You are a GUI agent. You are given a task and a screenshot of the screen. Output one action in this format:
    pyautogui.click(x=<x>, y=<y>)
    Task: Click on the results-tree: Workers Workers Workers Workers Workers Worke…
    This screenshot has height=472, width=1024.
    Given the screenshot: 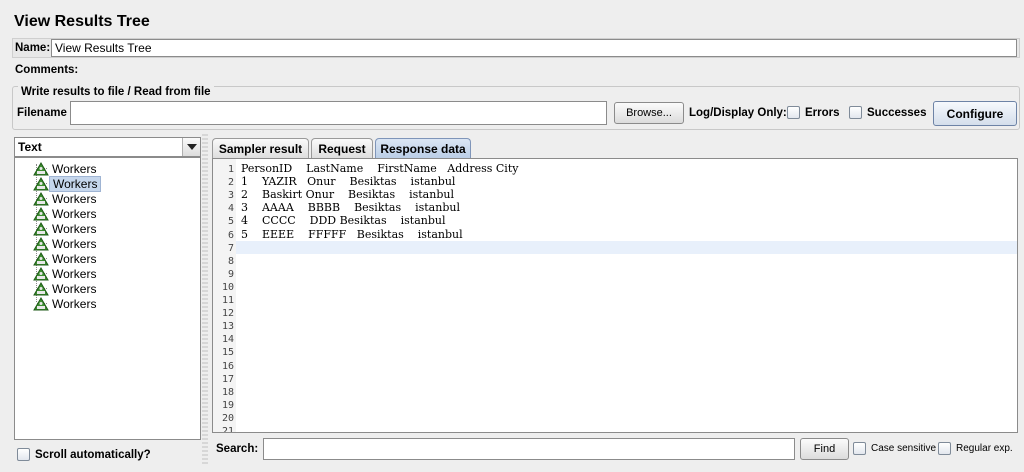 What is the action you would take?
    pyautogui.click(x=107, y=298)
    